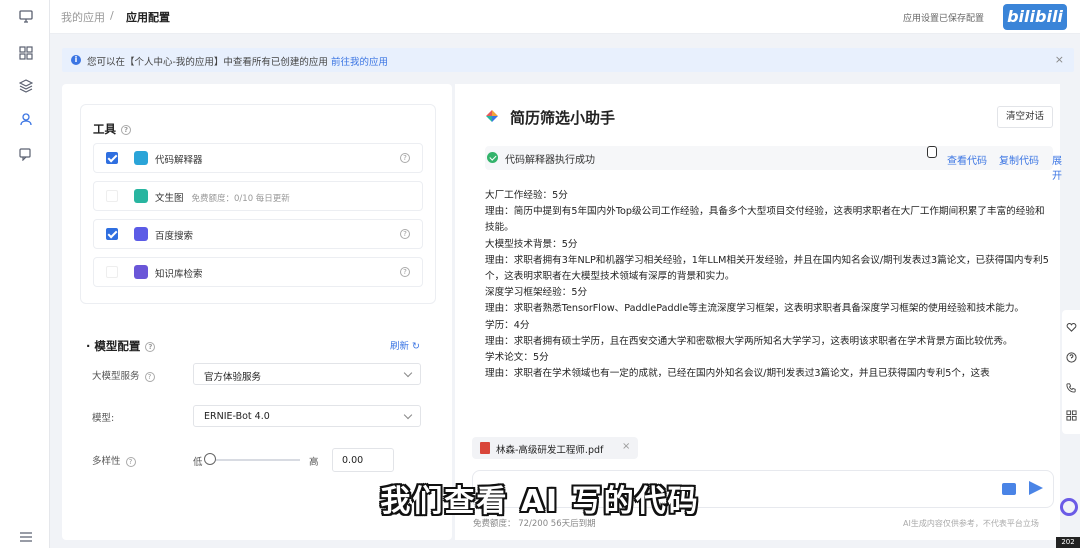 This screenshot has height=548, width=1080. I want to click on floating-toolbar, so click(1071, 372).